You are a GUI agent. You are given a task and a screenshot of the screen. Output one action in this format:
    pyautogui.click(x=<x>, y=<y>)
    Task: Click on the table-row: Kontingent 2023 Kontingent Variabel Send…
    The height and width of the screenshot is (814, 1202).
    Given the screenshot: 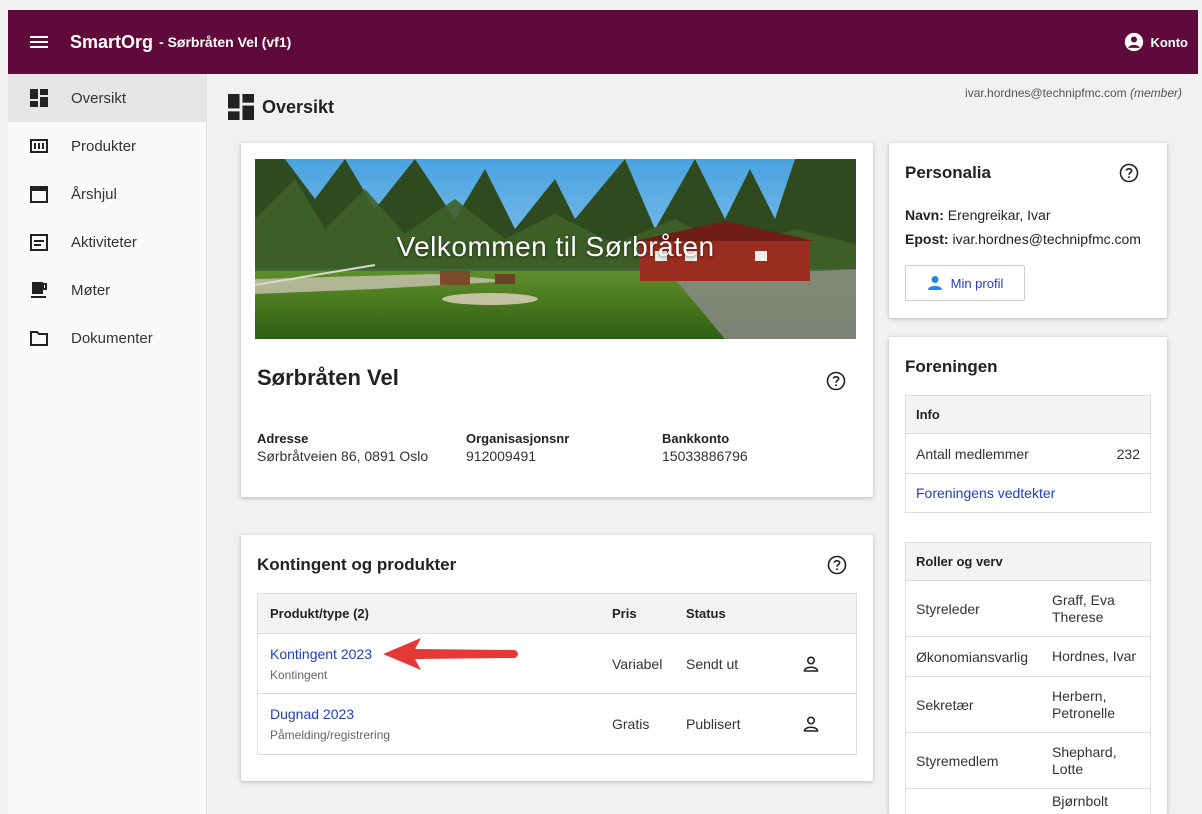 What is the action you would take?
    pyautogui.click(x=557, y=664)
    